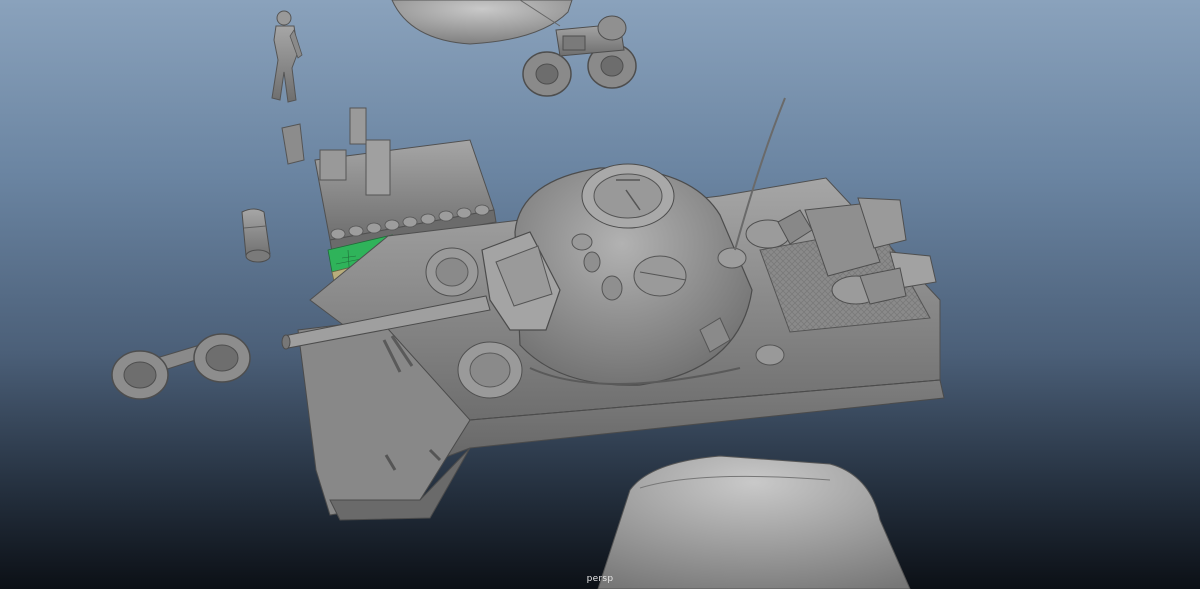  I want to click on dome-part, so click(482, 22).